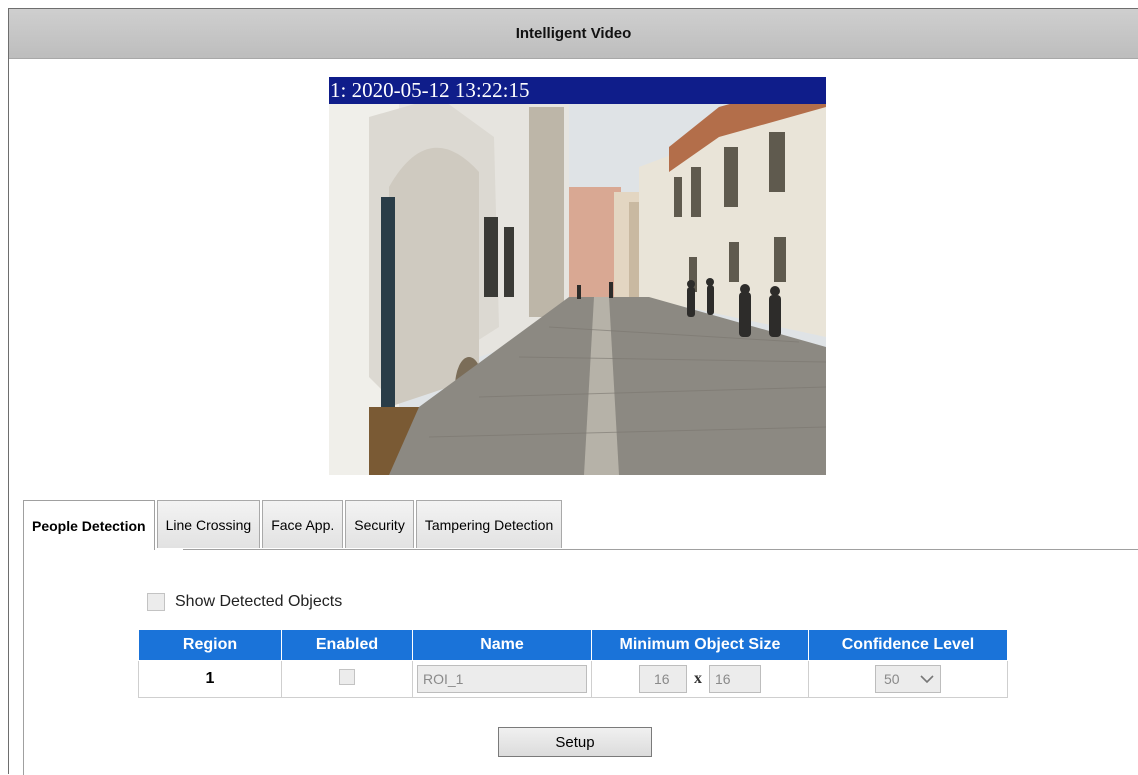 This screenshot has height=775, width=1138. I want to click on video-timestamp: 1: 2020-05-12 13:22:15, so click(577, 90).